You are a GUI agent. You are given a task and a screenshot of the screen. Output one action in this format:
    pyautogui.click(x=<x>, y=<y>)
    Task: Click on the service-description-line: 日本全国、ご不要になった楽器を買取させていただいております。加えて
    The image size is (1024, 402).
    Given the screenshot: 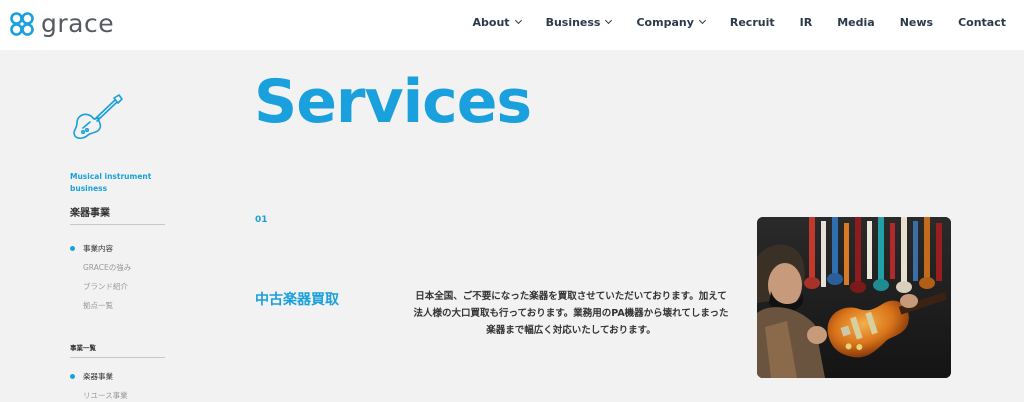 What is the action you would take?
    pyautogui.click(x=571, y=296)
    